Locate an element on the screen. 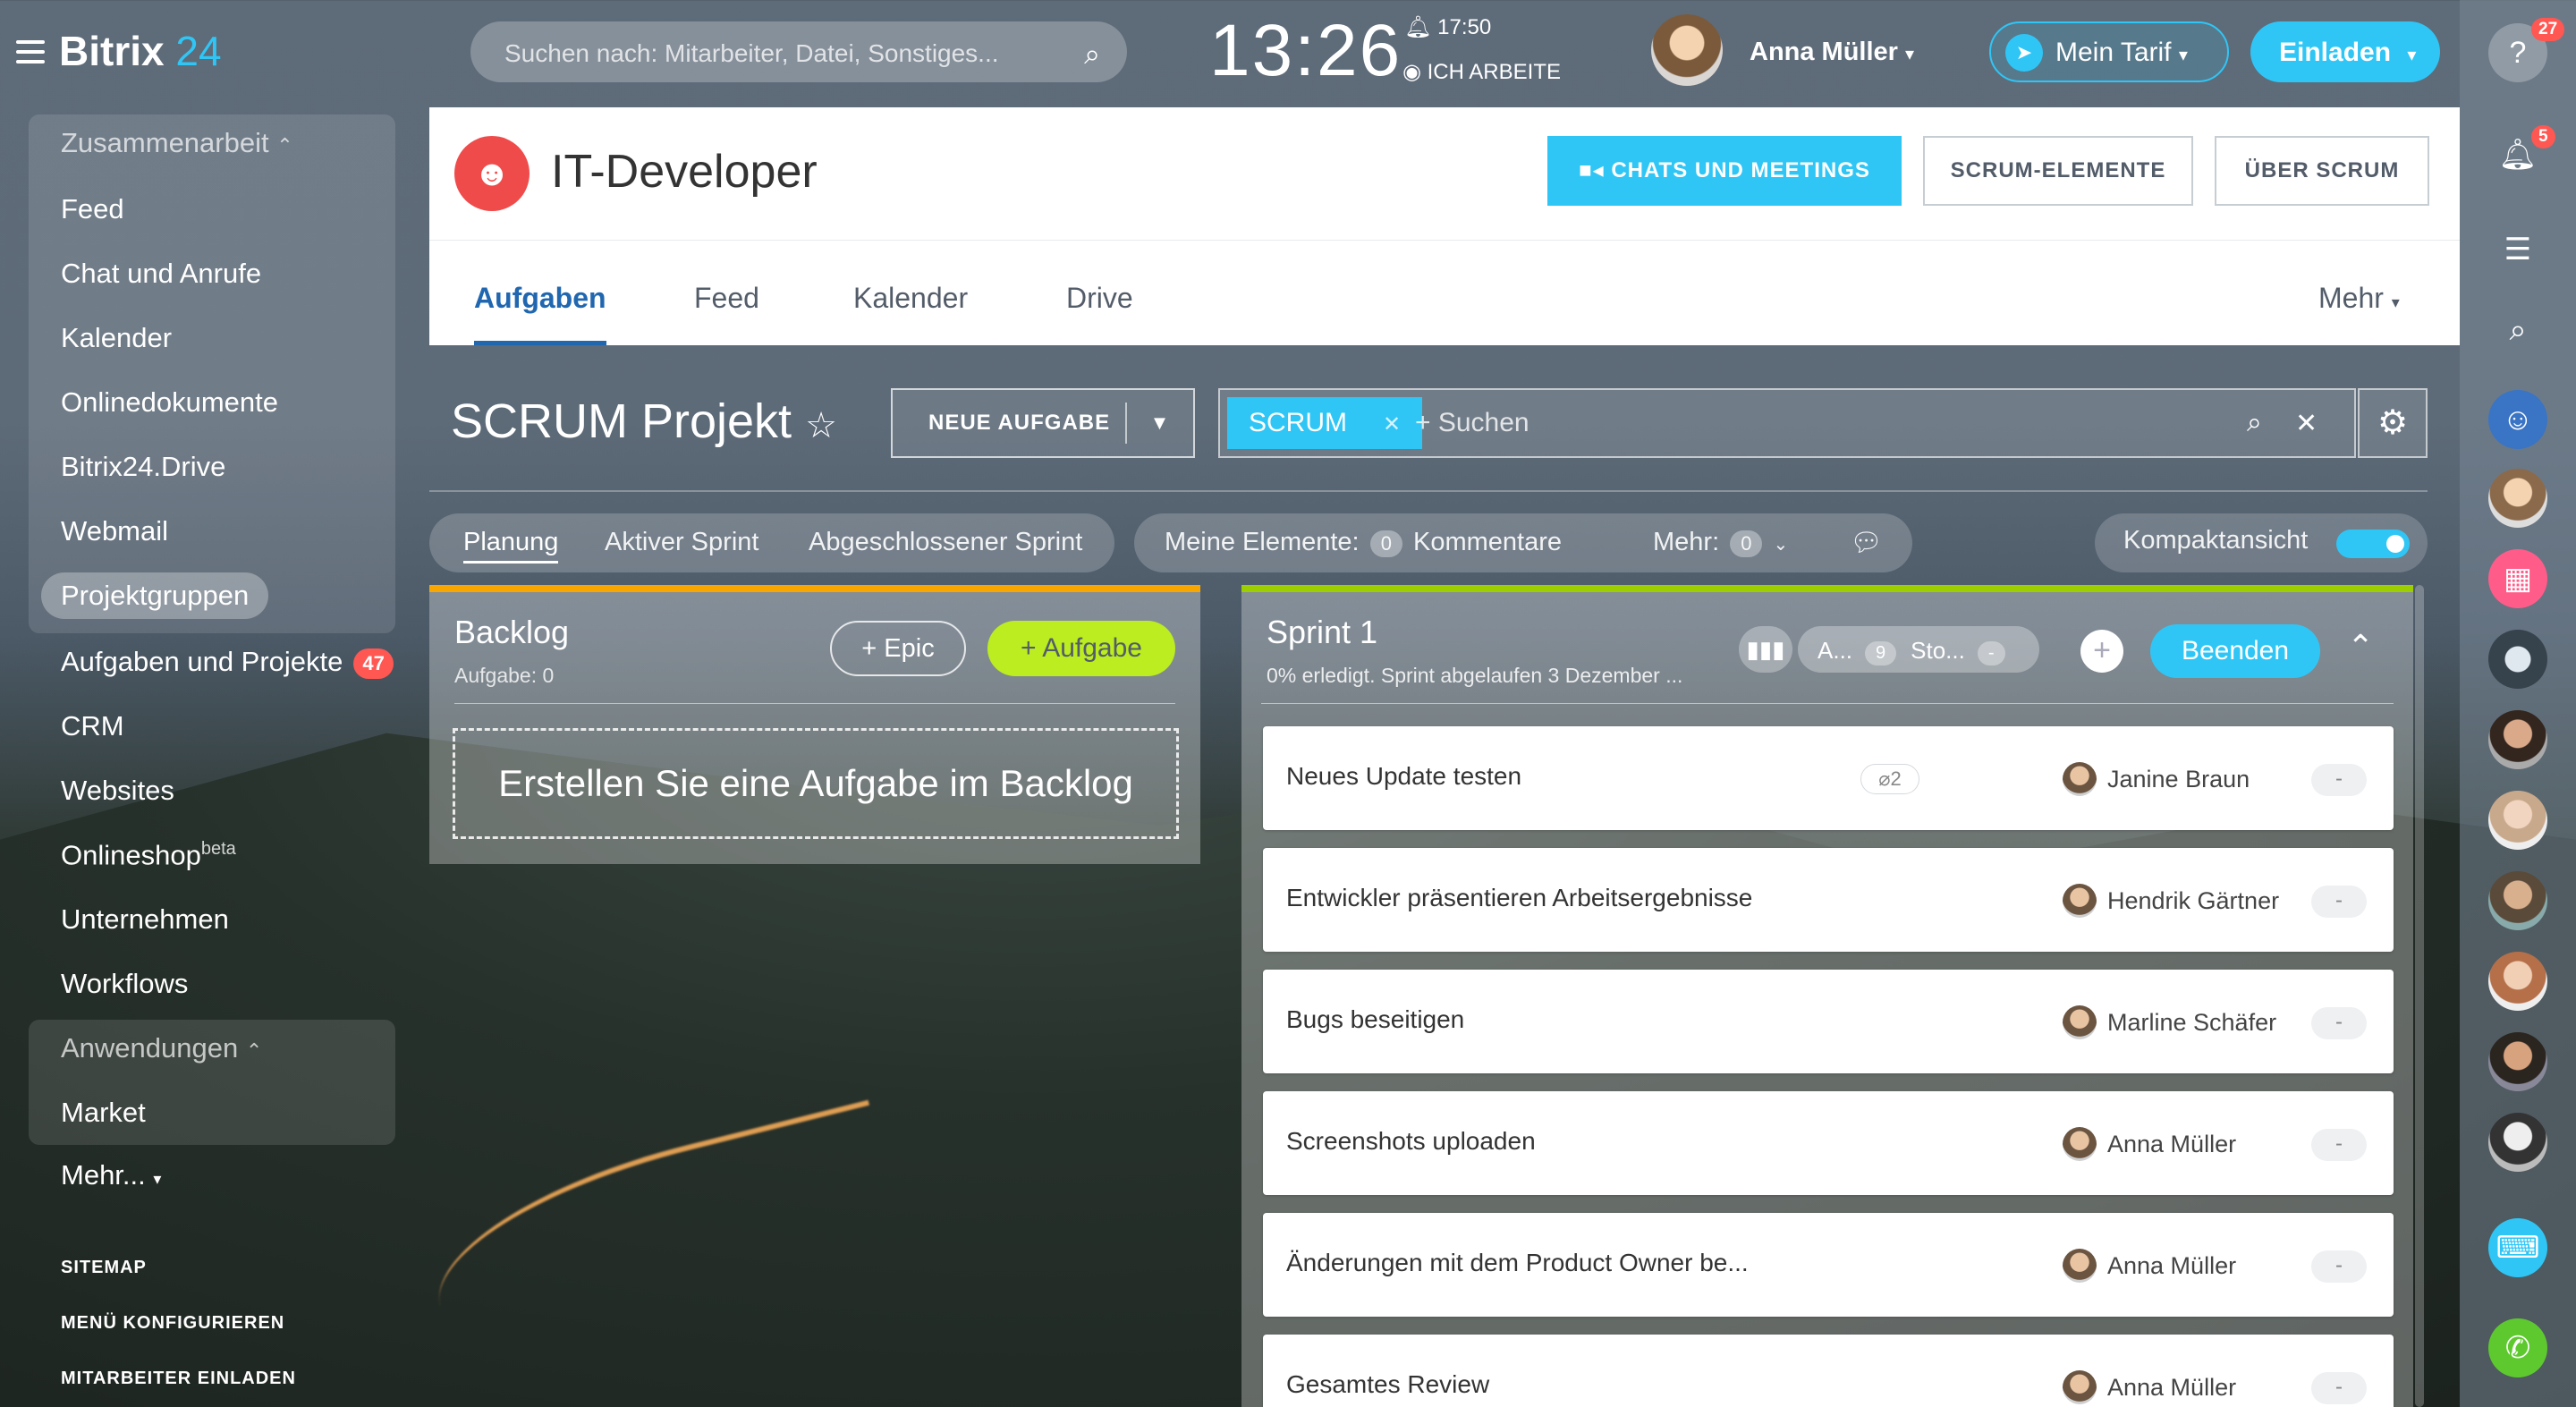  about-scrum-button: ÜBER SCRUM is located at coordinates (2322, 171).